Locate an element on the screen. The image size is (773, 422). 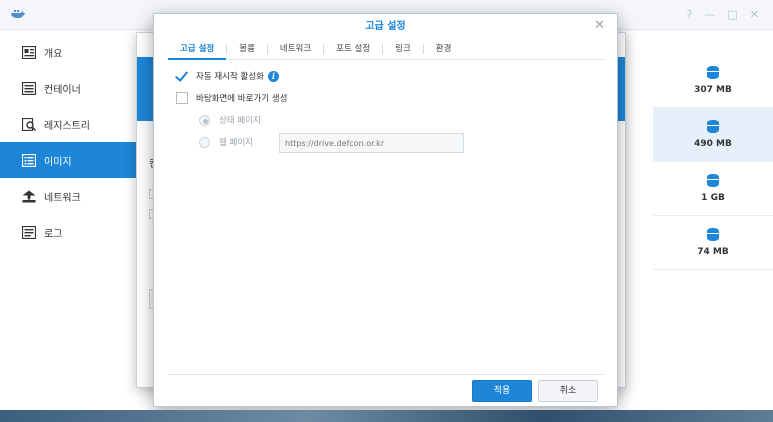
sidebar-item-label: 컨테이너 is located at coordinates (62, 90).